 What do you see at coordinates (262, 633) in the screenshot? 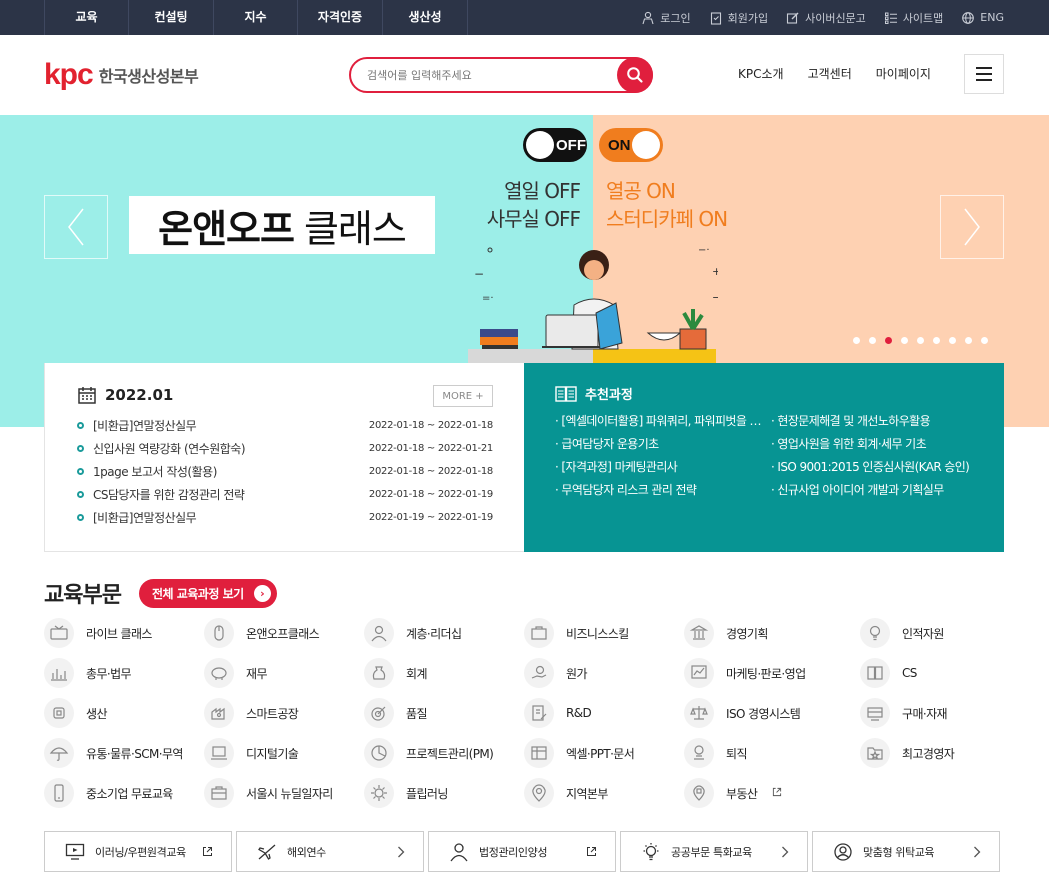
I see `education-category-item: 온앤오프클래스` at bounding box center [262, 633].